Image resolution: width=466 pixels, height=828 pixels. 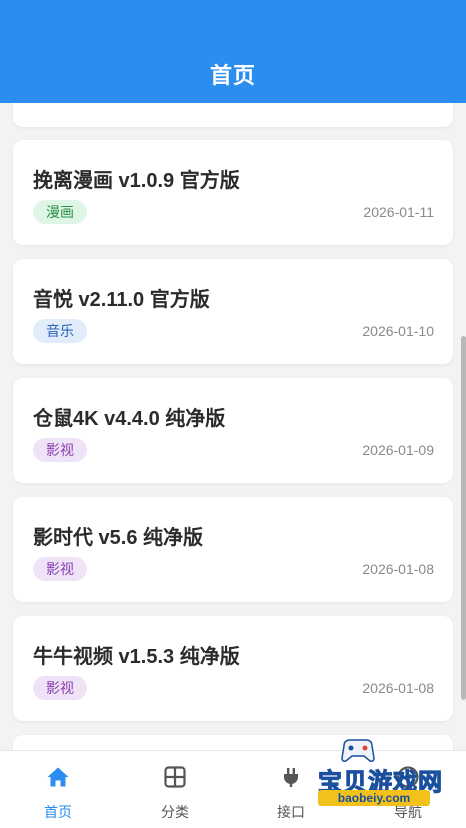 I want to click on list-item: 挽离漫画 v1.0.9 官方版 漫画 2026-01-11, so click(x=233, y=192).